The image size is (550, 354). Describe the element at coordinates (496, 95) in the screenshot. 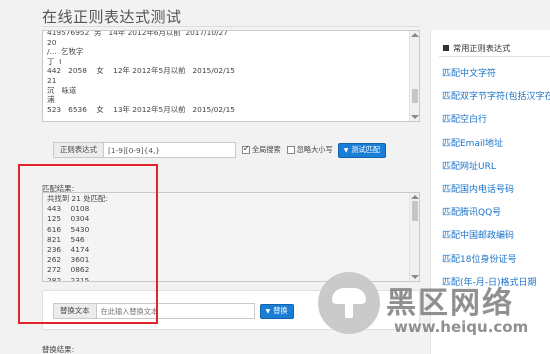

I see `sidebar-link: 匹配双字节字符(包括汉字在内)` at that location.